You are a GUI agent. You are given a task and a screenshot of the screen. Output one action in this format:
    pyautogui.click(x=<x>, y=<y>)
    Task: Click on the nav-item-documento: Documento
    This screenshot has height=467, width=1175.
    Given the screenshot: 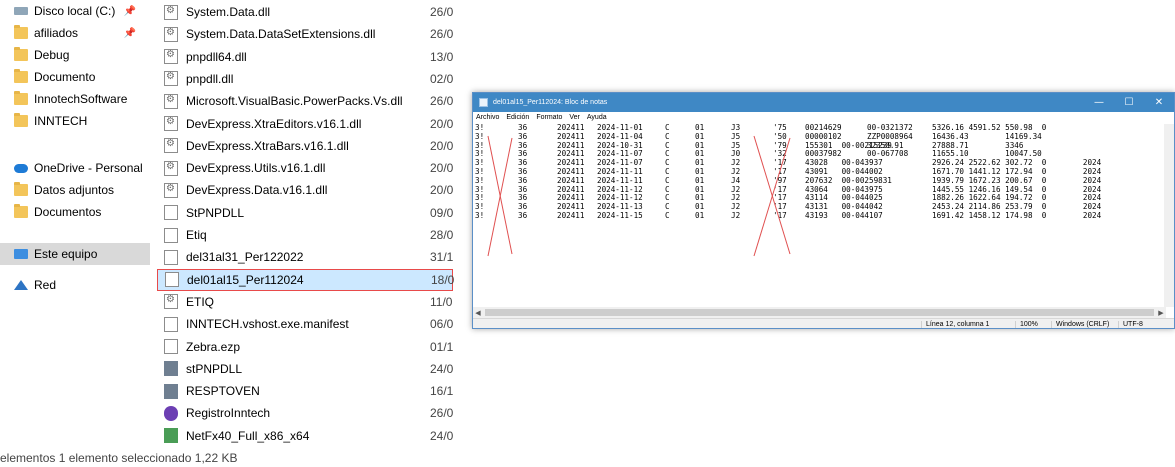 What is the action you would take?
    pyautogui.click(x=75, y=77)
    